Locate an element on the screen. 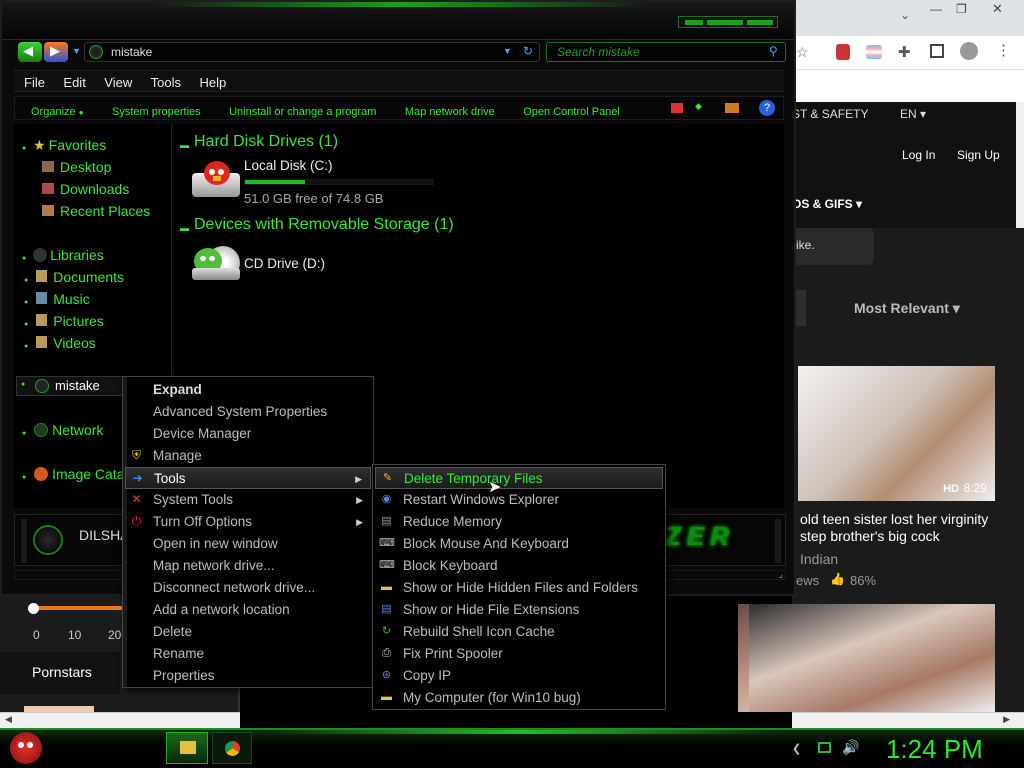 The height and width of the screenshot is (768, 1024). address-dropdown-icon: ▼ is located at coordinates (507, 51).